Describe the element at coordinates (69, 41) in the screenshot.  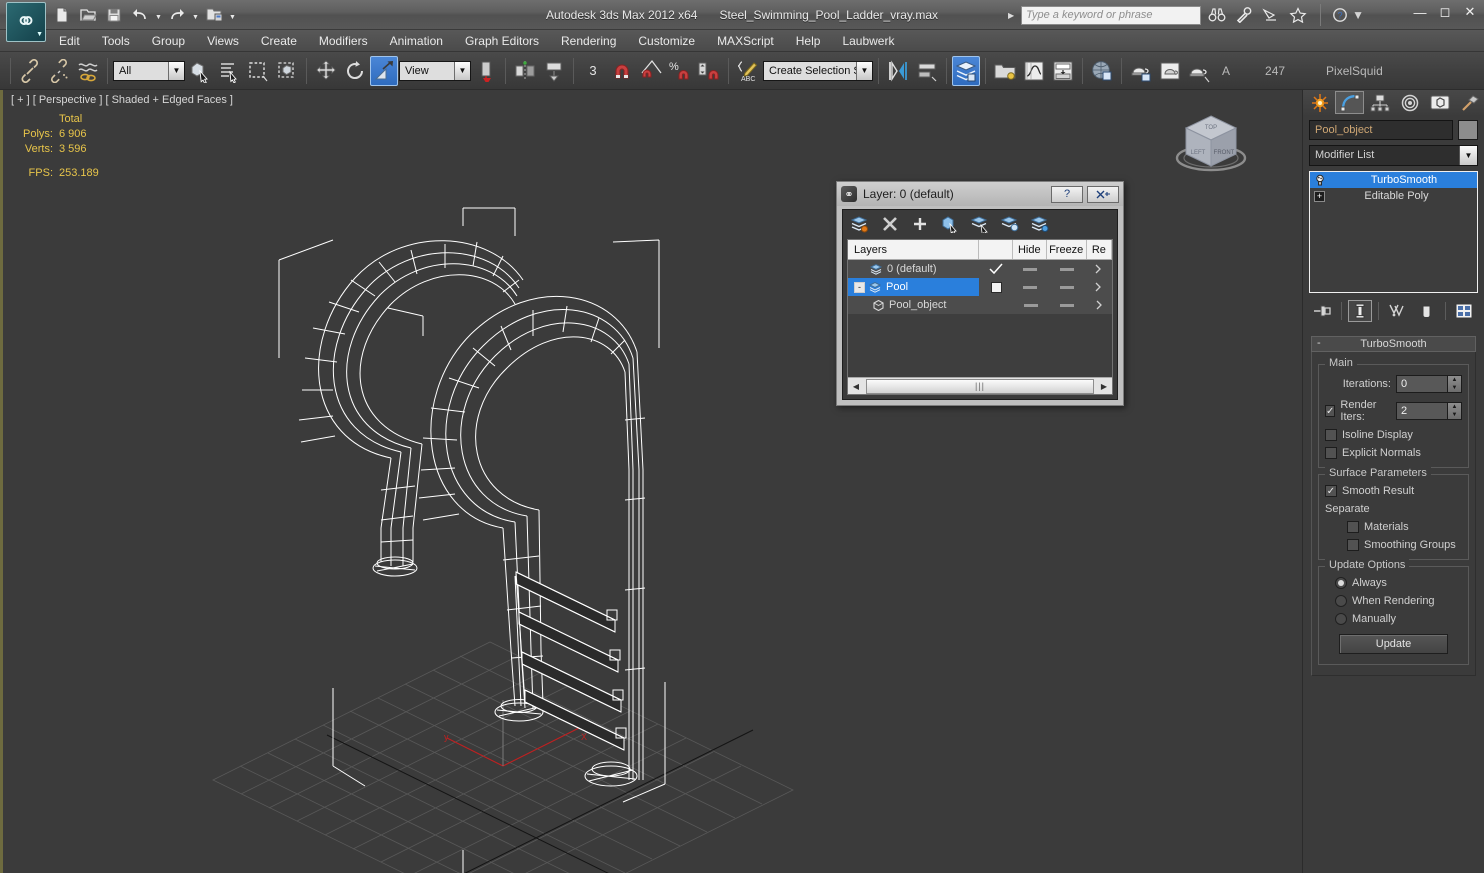
I see `menu-edit: Edit` at that location.